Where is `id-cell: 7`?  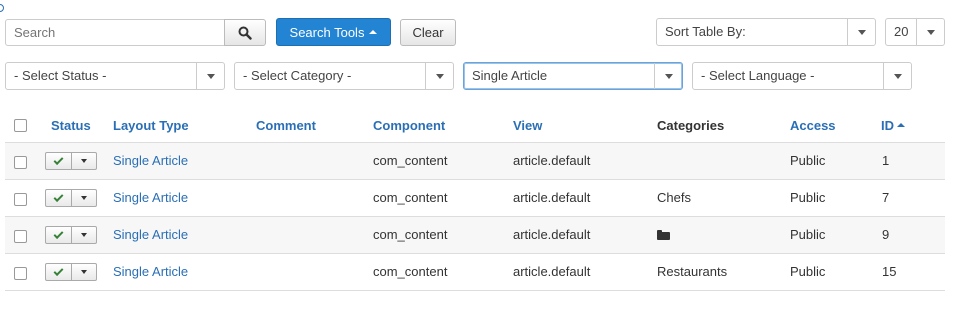
id-cell: 7 is located at coordinates (886, 197).